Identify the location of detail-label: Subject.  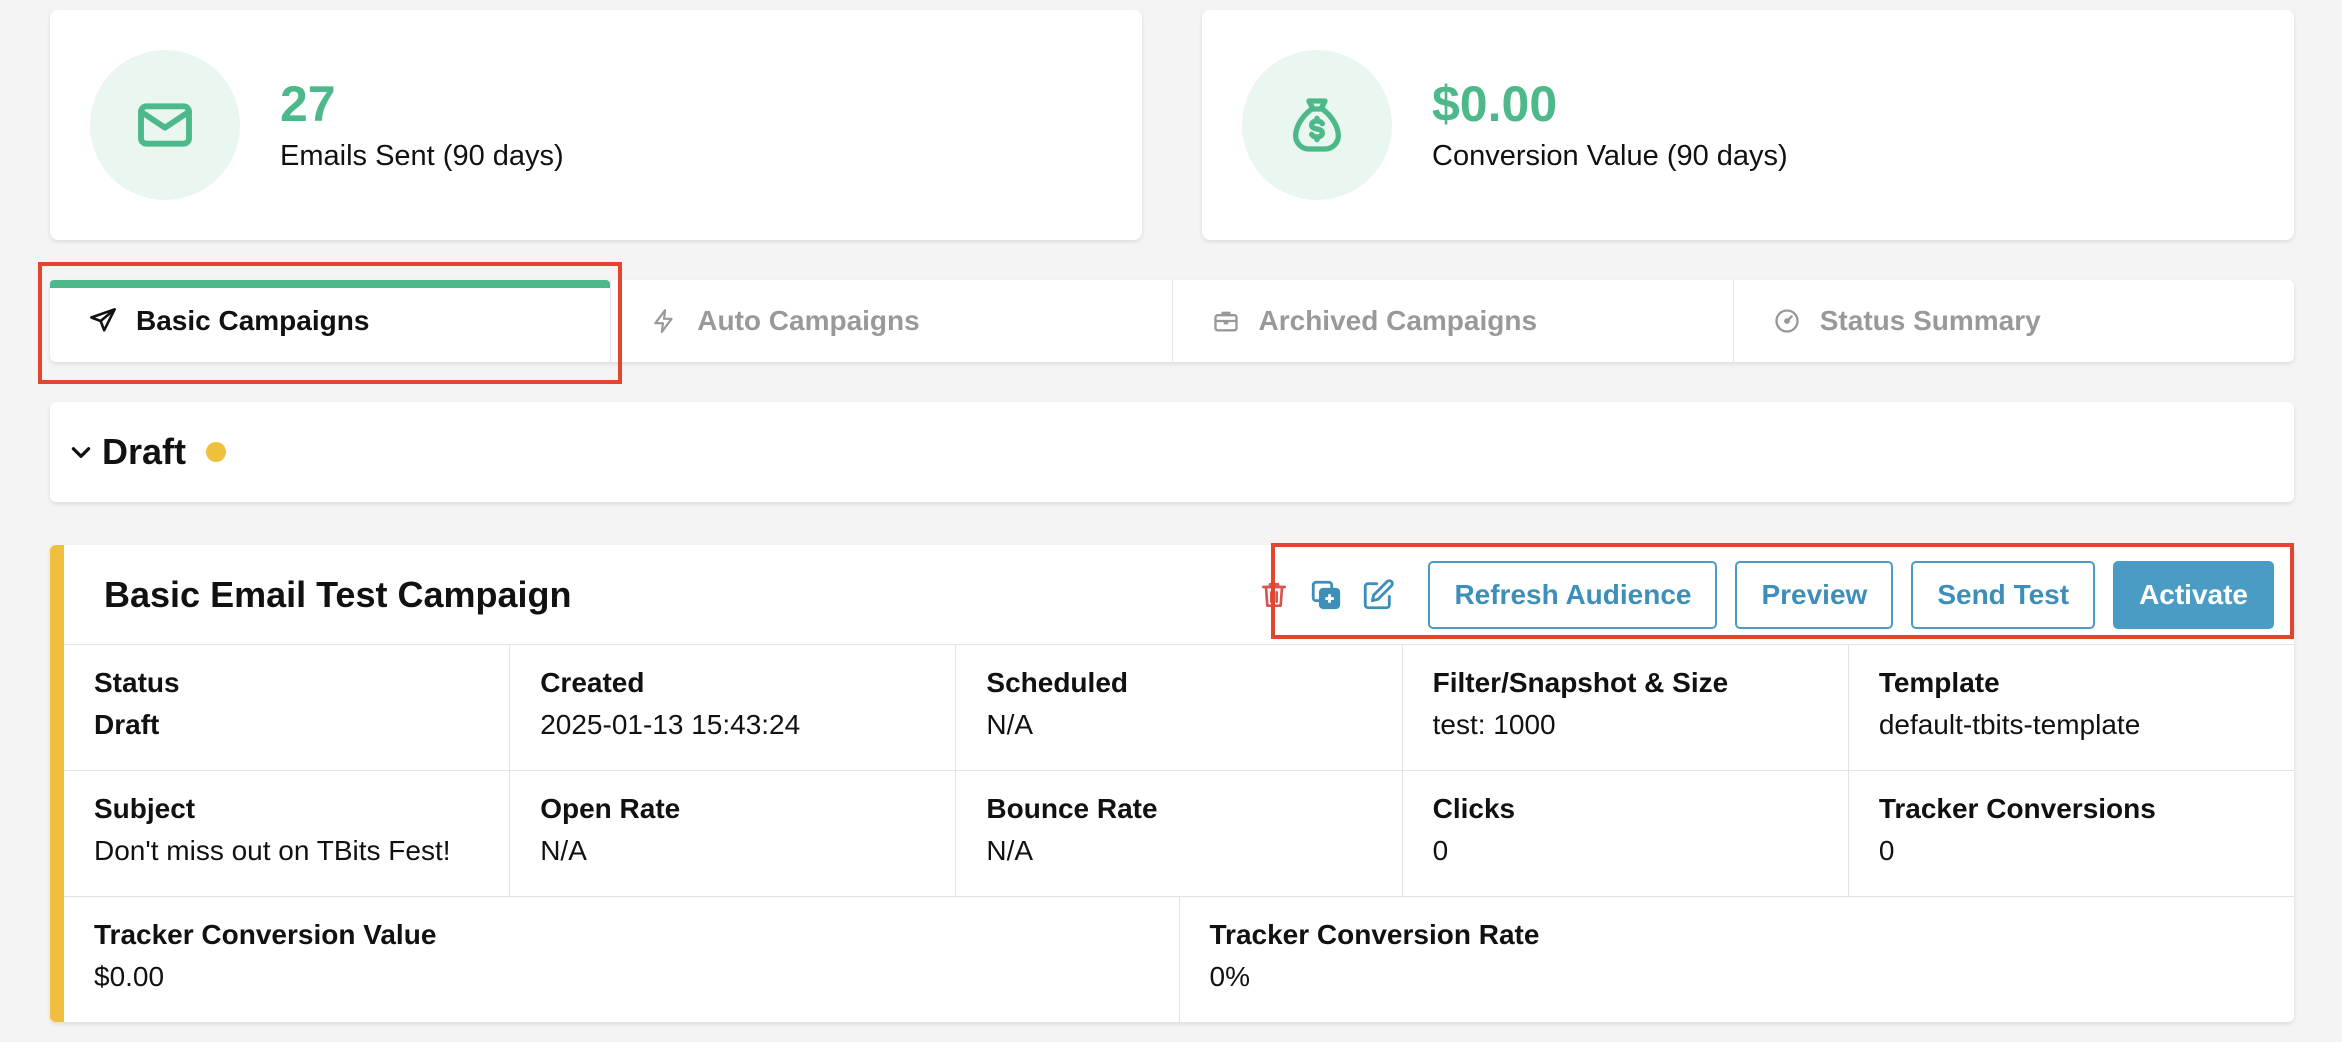
(145, 808).